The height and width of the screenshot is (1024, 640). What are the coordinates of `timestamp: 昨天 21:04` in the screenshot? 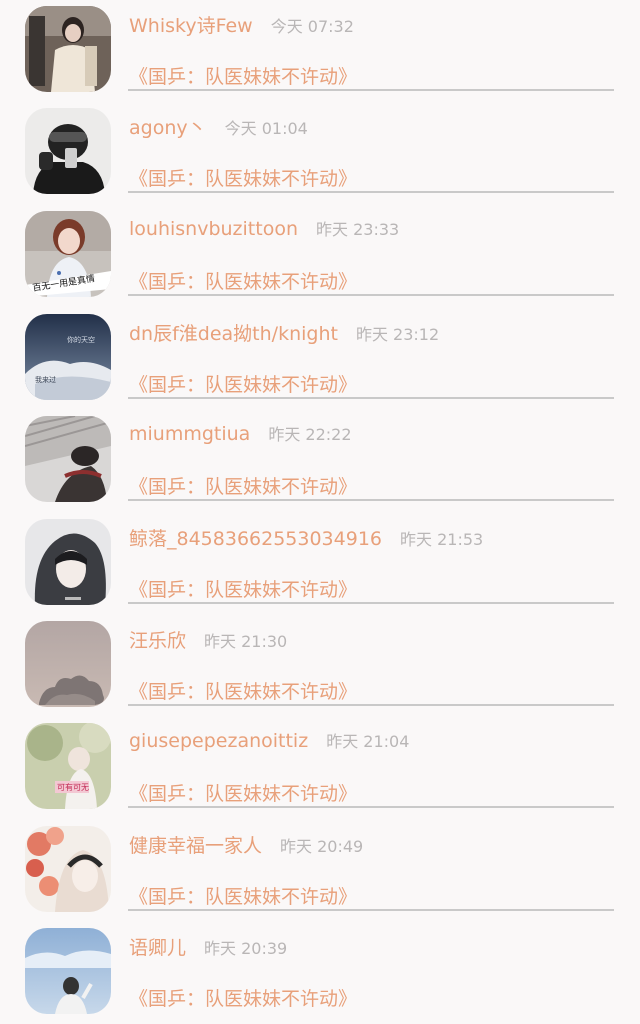 It's located at (368, 741).